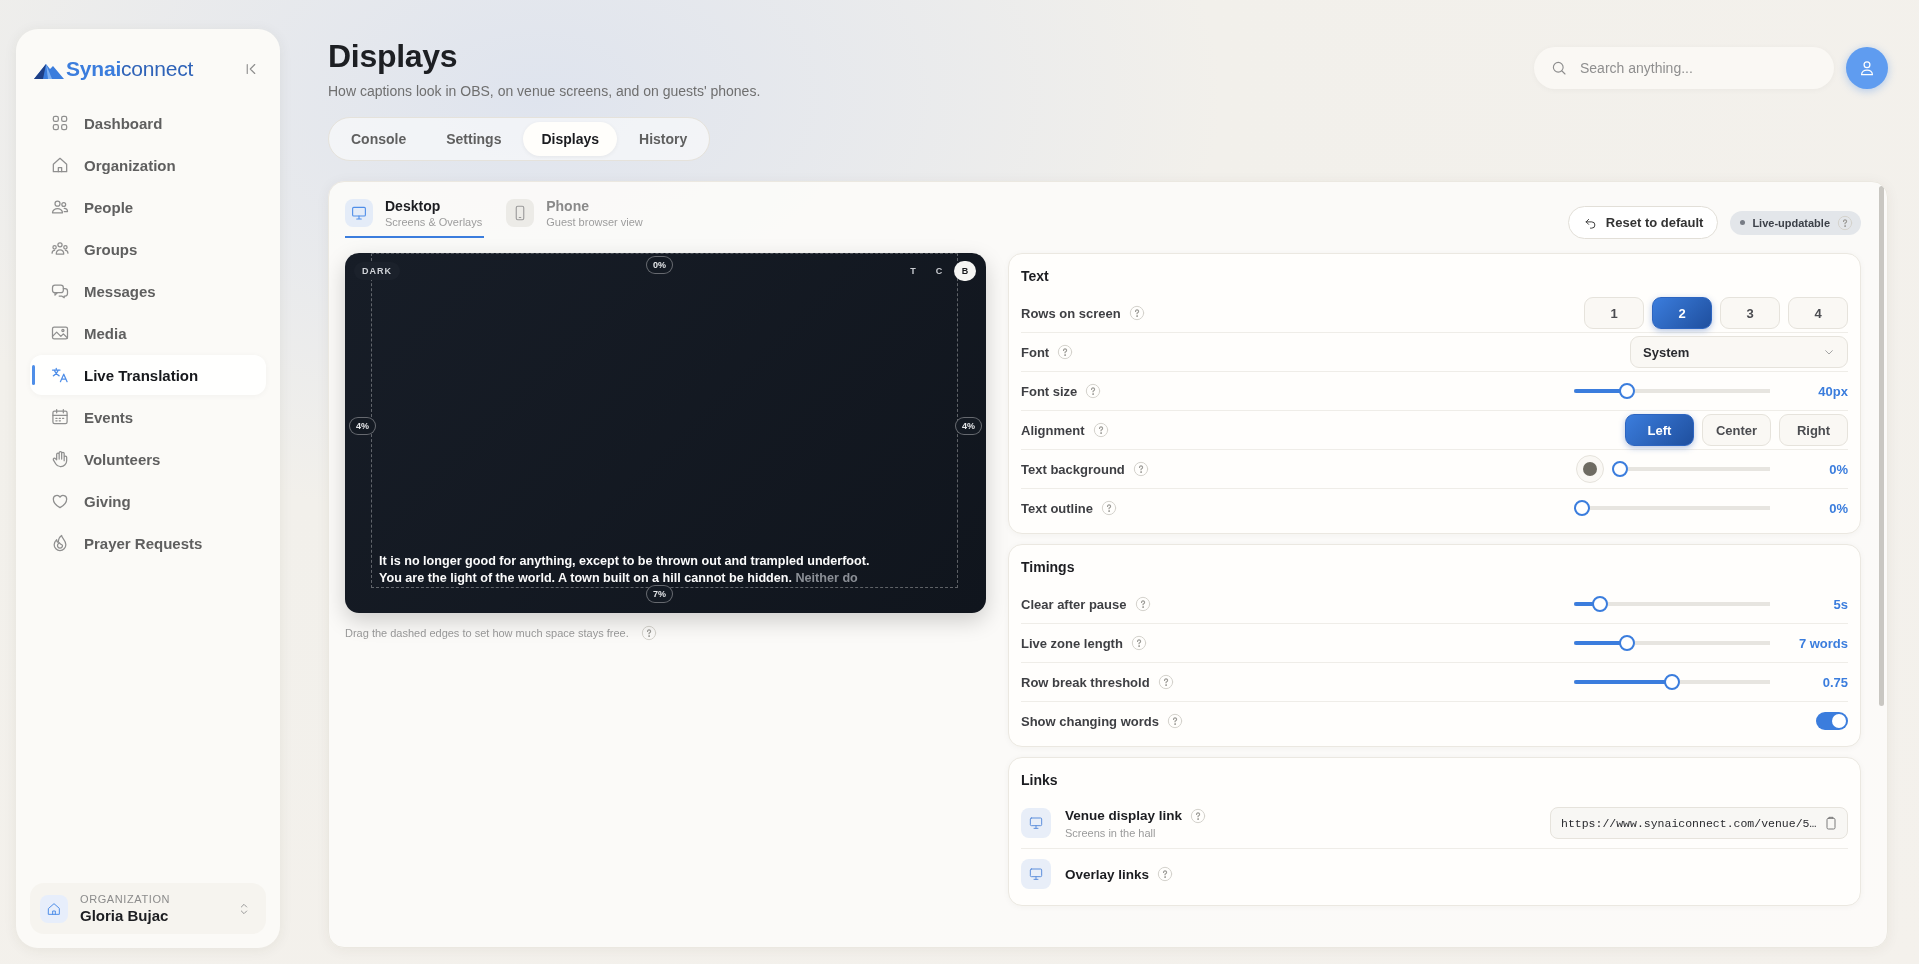  Describe the element at coordinates (1073, 469) in the screenshot. I see `setting-label: Text background` at that location.